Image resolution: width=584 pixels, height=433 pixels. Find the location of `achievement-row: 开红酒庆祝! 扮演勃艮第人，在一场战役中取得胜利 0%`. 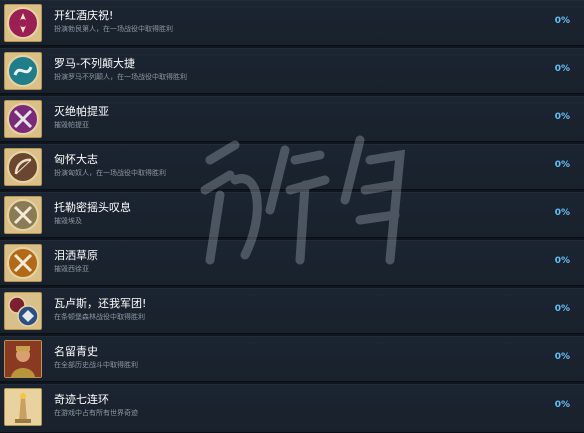

achievement-row: 开红酒庆祝! 扮演勃艮第人，在一场战役中取得胜利 0% is located at coordinates (292, 23).